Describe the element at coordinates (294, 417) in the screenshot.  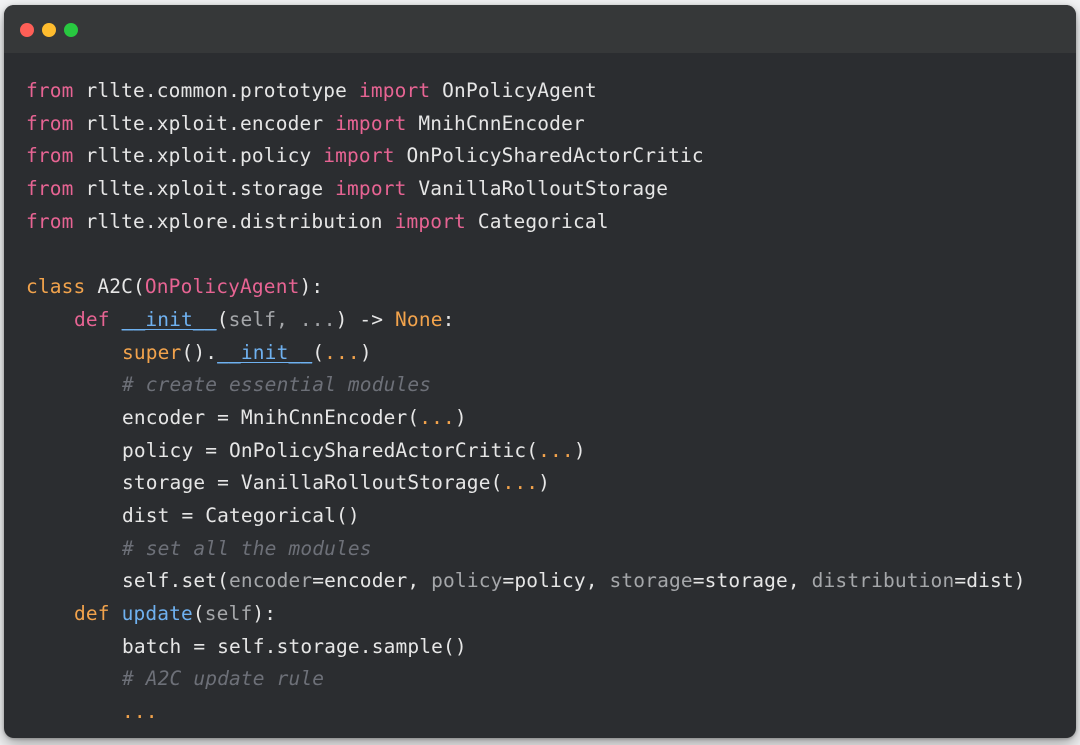
I see `code-line-11: encoder = MnihCnnEncoder(...)` at that location.